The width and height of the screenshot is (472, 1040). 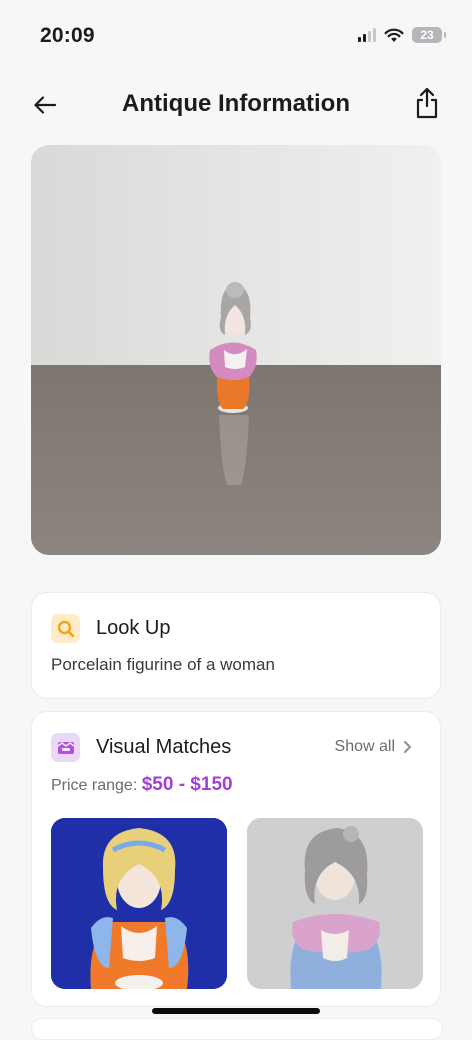 What do you see at coordinates (427, 103) in the screenshot?
I see `share-icon` at bounding box center [427, 103].